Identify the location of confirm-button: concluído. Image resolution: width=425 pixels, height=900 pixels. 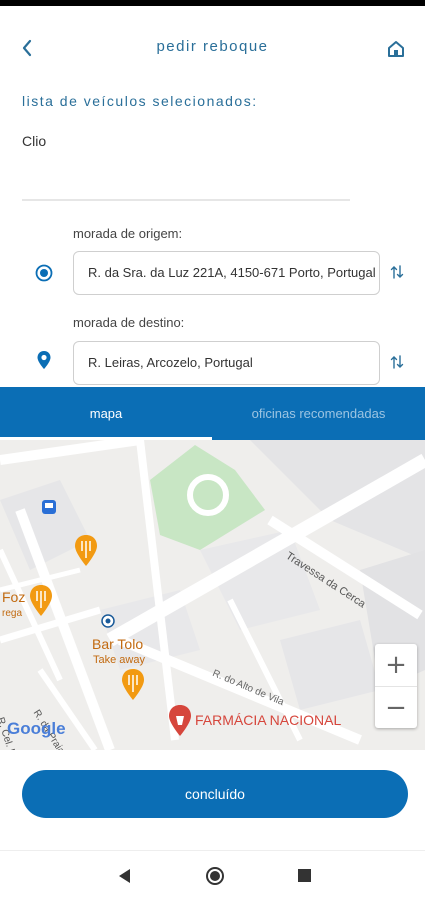
(215, 794).